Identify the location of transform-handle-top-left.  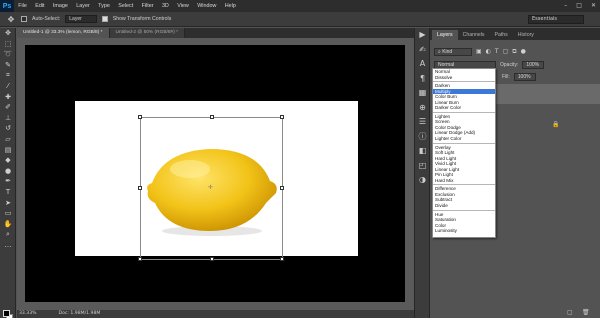
(140, 117).